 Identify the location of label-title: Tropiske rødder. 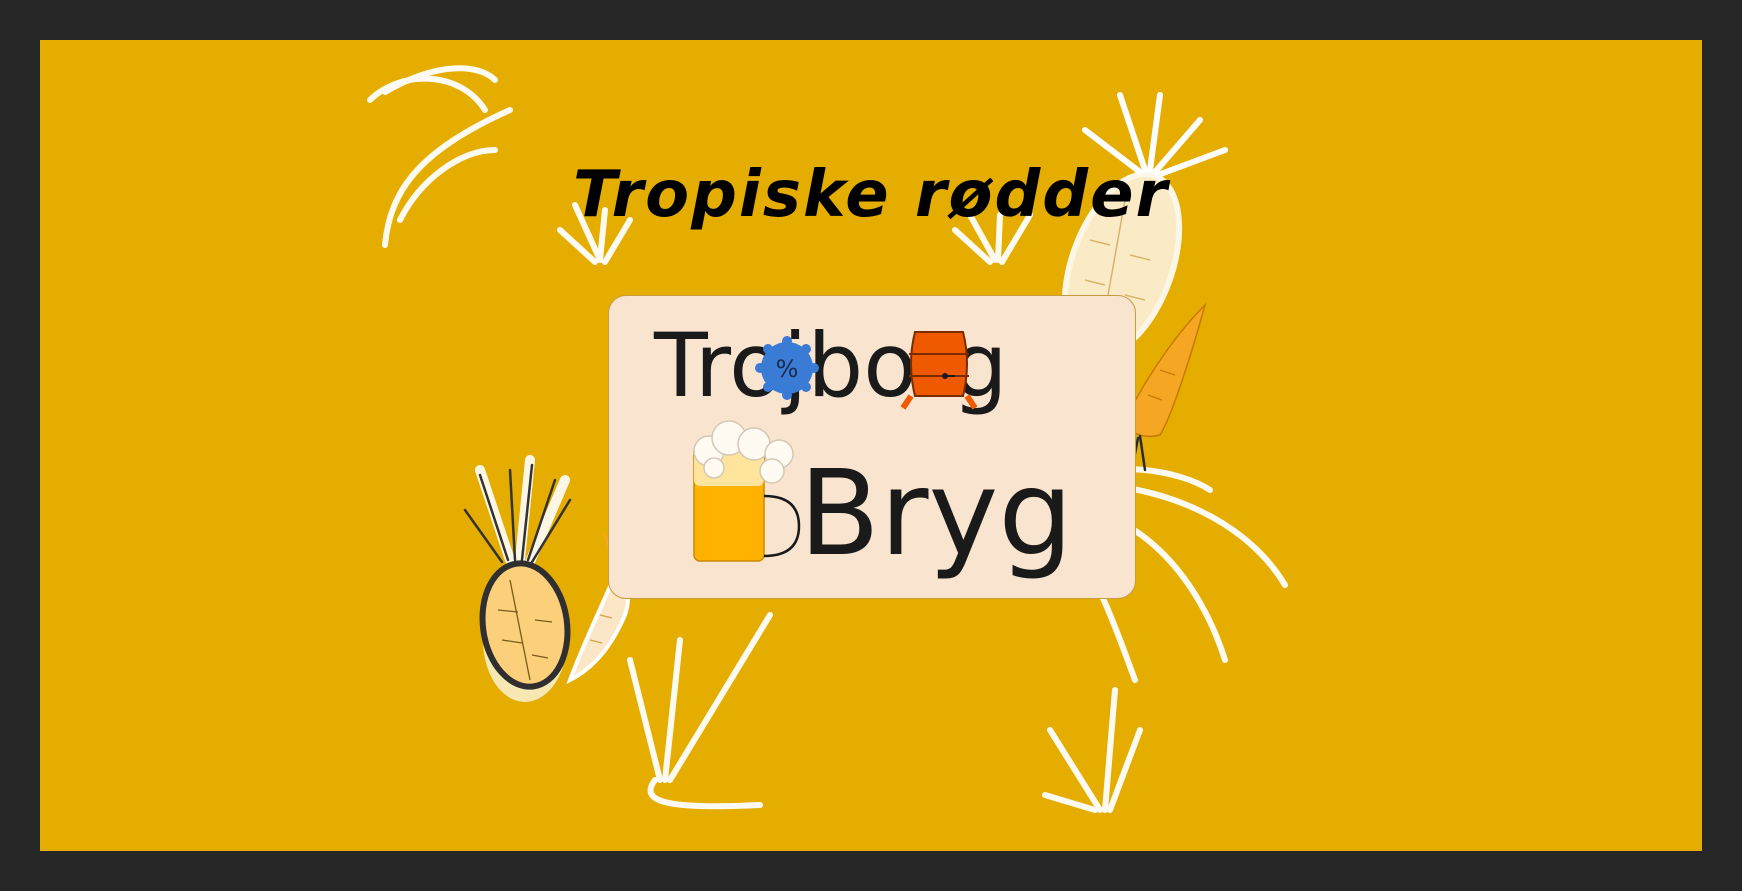
(871, 195).